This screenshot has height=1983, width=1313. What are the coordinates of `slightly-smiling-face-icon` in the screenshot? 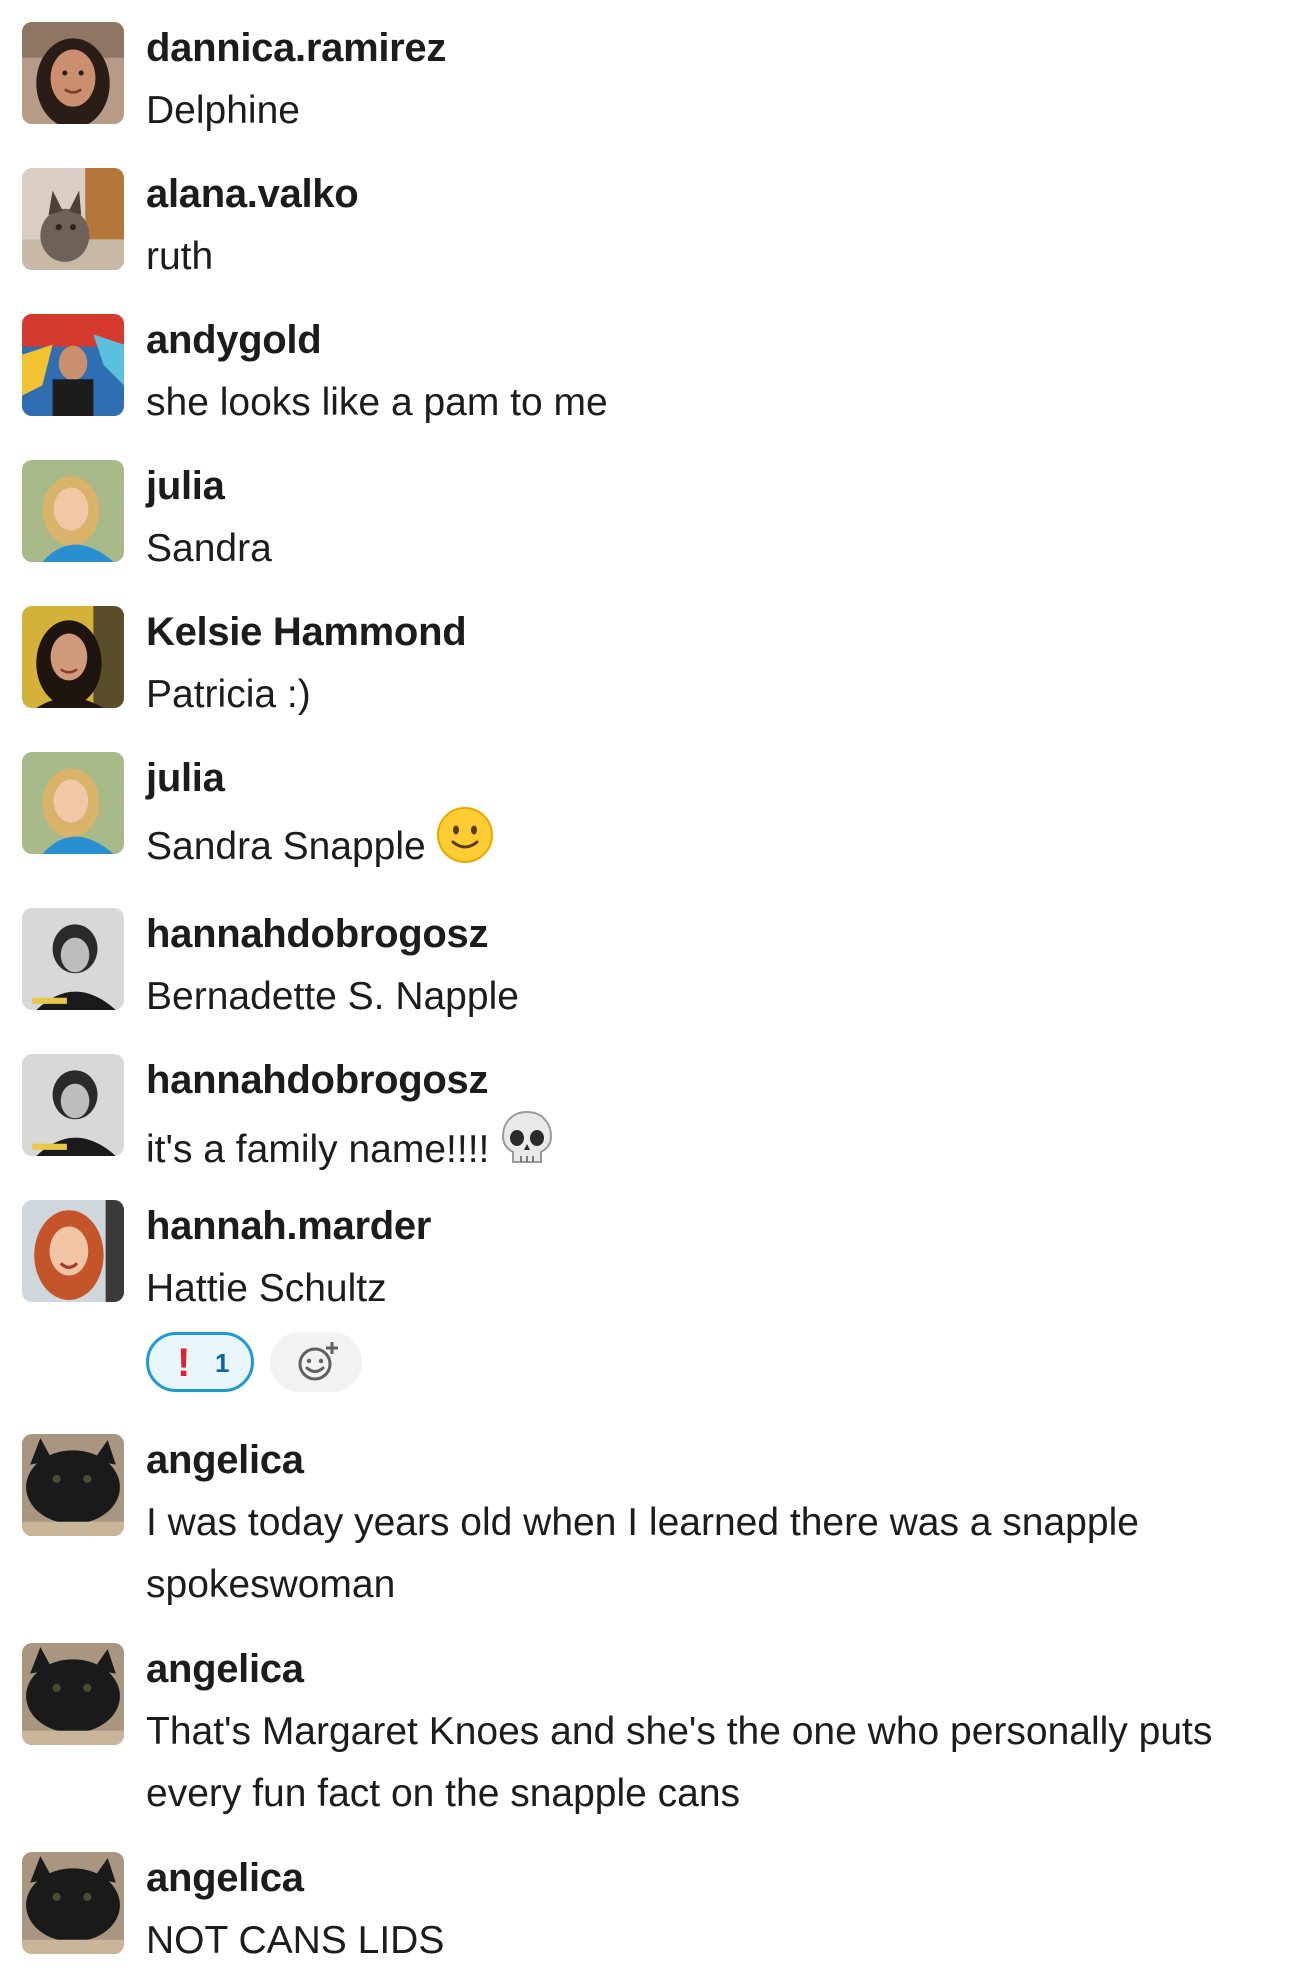 It's located at (465, 844).